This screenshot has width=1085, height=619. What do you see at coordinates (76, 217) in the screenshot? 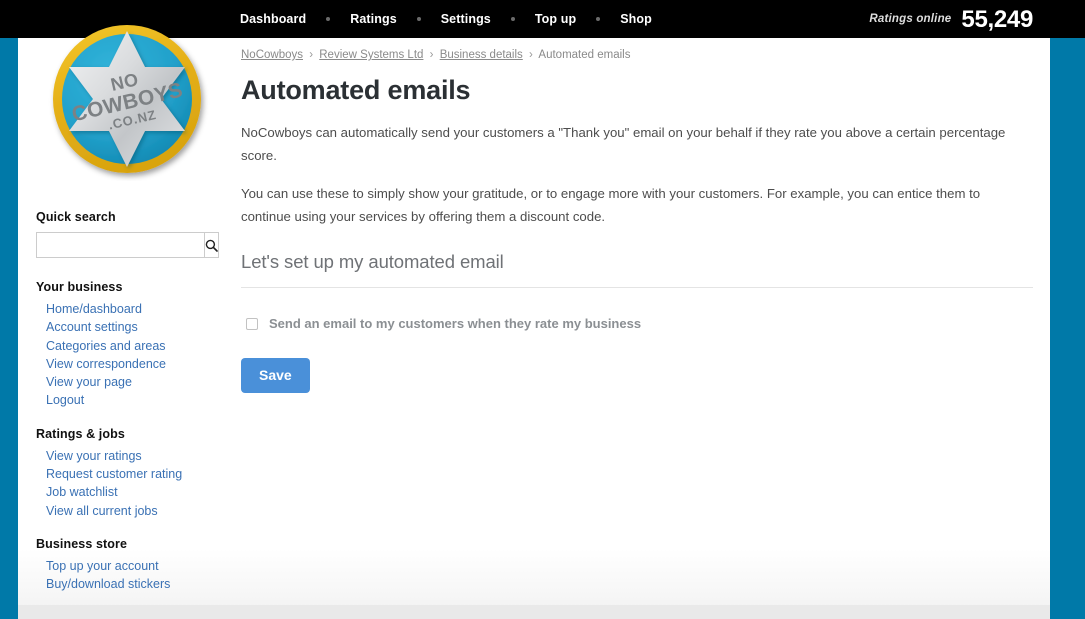
I see `quick-search-label: Quick search` at bounding box center [76, 217].